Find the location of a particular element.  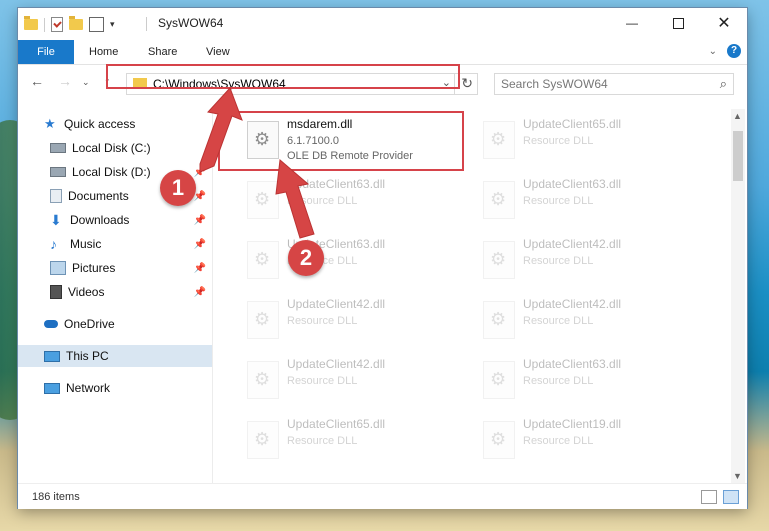

search-input: Search SysWOW64 ⌕ is located at coordinates (614, 84).